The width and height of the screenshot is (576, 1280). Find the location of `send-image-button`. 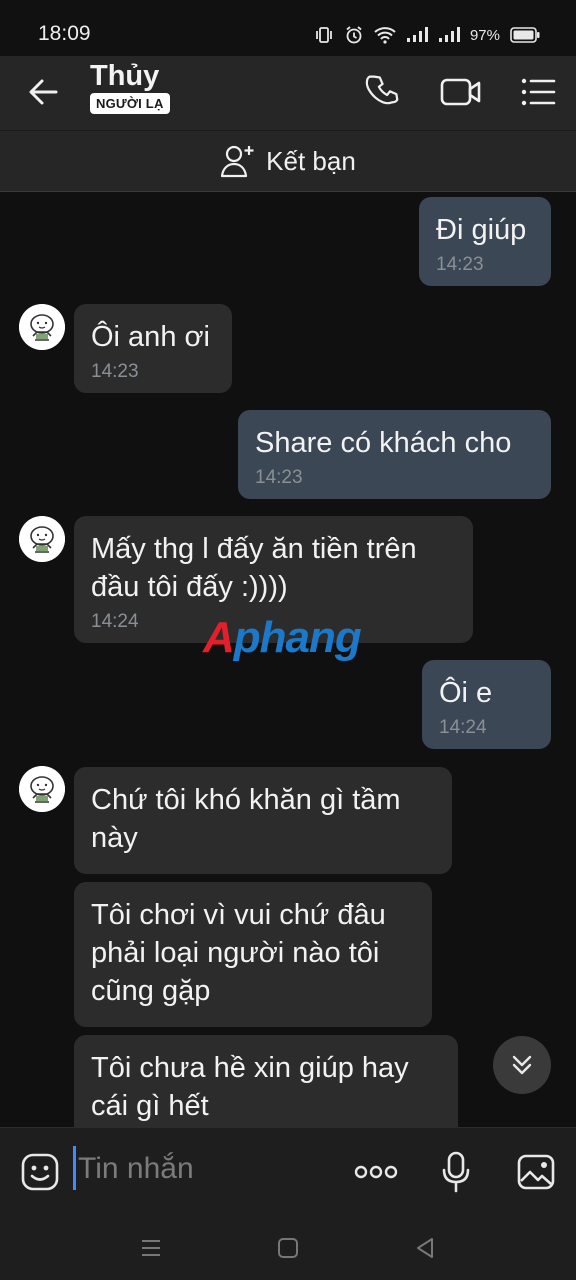

send-image-button is located at coordinates (536, 1172).